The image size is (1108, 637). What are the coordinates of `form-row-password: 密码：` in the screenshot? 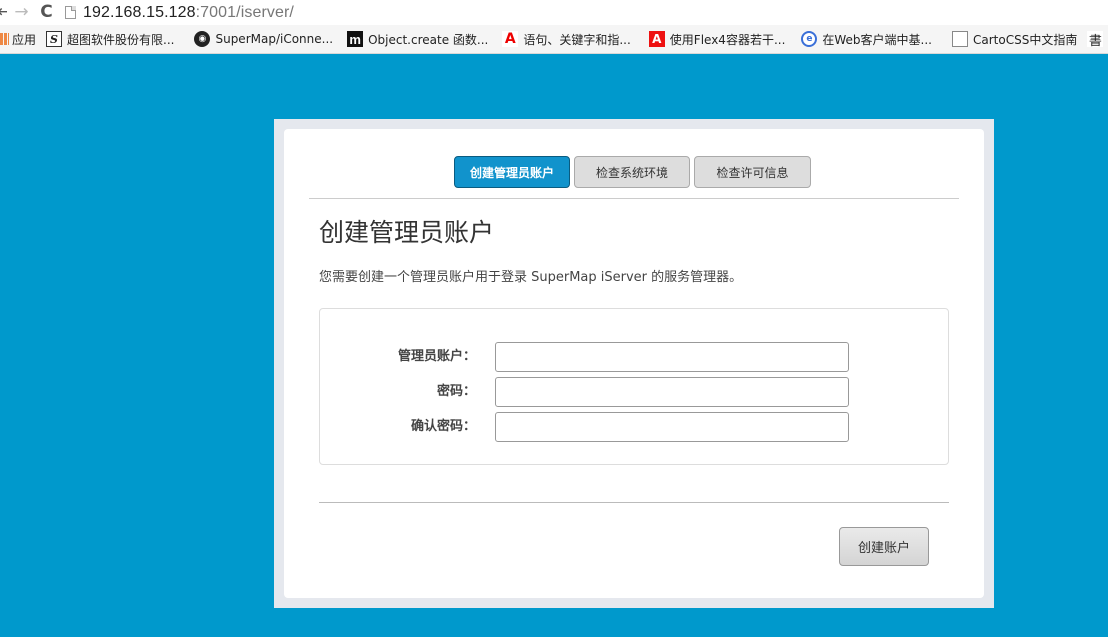 It's located at (635, 391).